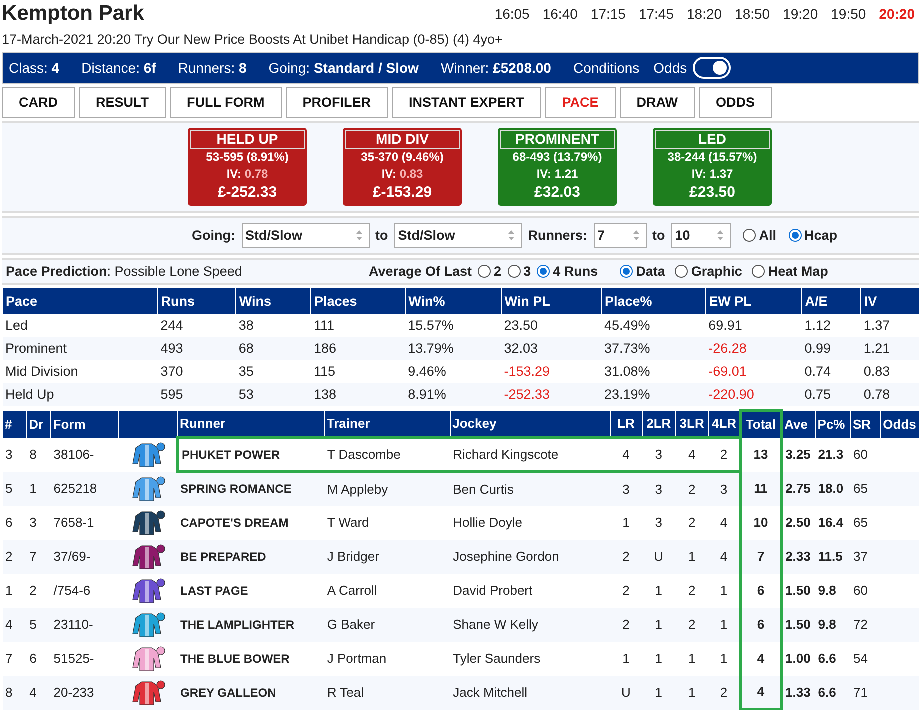 The height and width of the screenshot is (710, 921). Describe the element at coordinates (358, 394) in the screenshot. I see `table-cell: 138` at that location.